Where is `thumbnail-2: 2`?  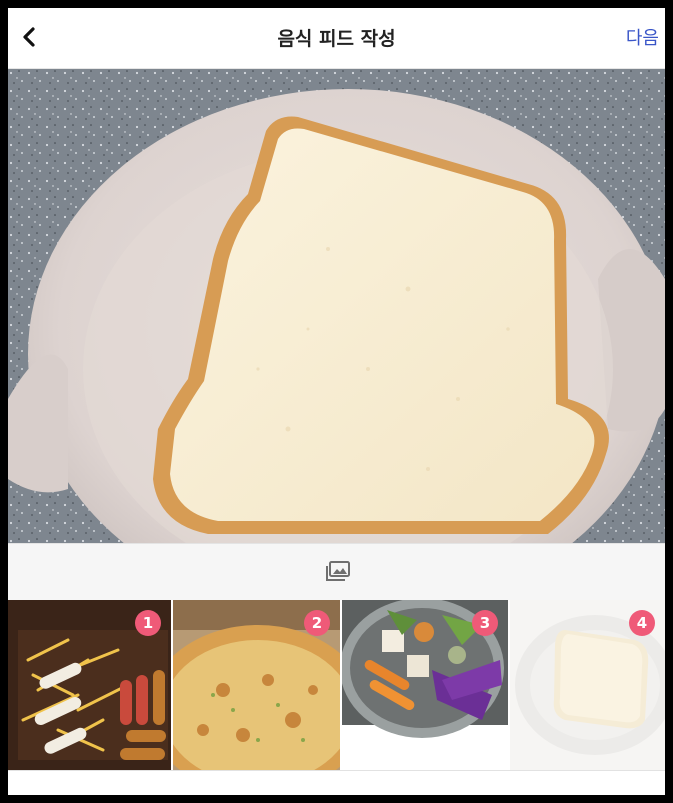 thumbnail-2: 2 is located at coordinates (256, 685).